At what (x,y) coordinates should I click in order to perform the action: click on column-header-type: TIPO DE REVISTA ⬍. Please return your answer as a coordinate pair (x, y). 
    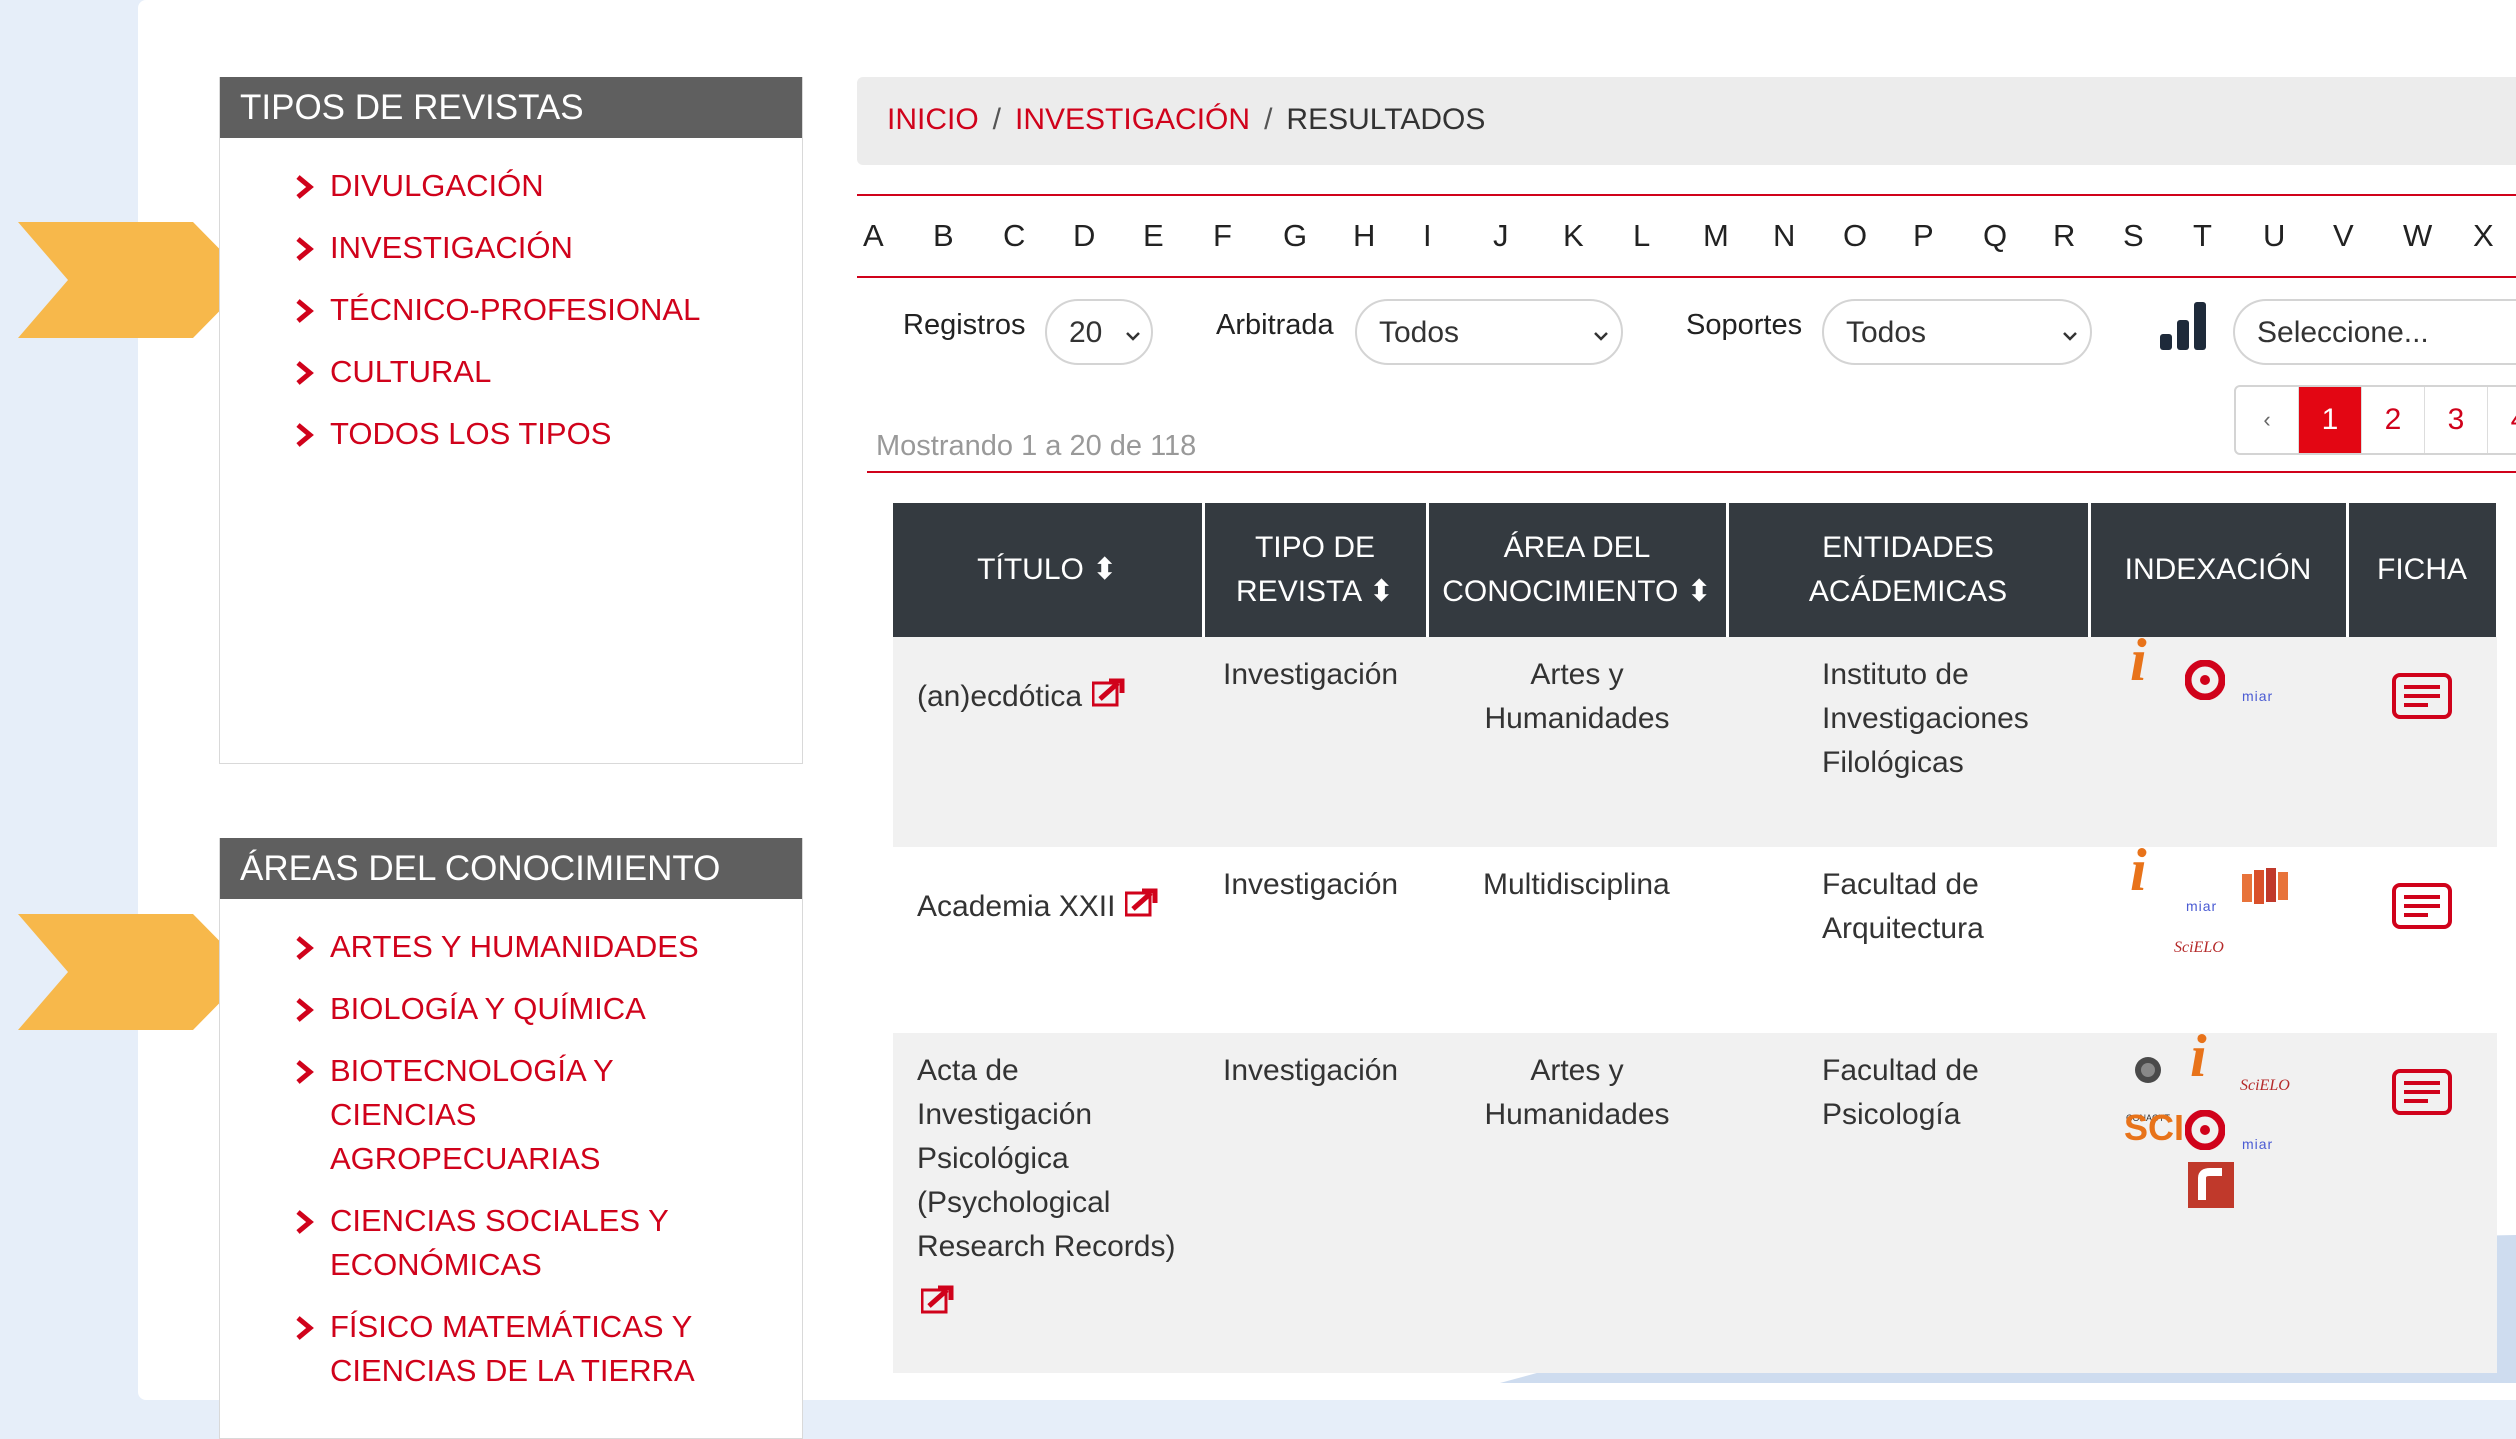
    Looking at the image, I should click on (1316, 570).